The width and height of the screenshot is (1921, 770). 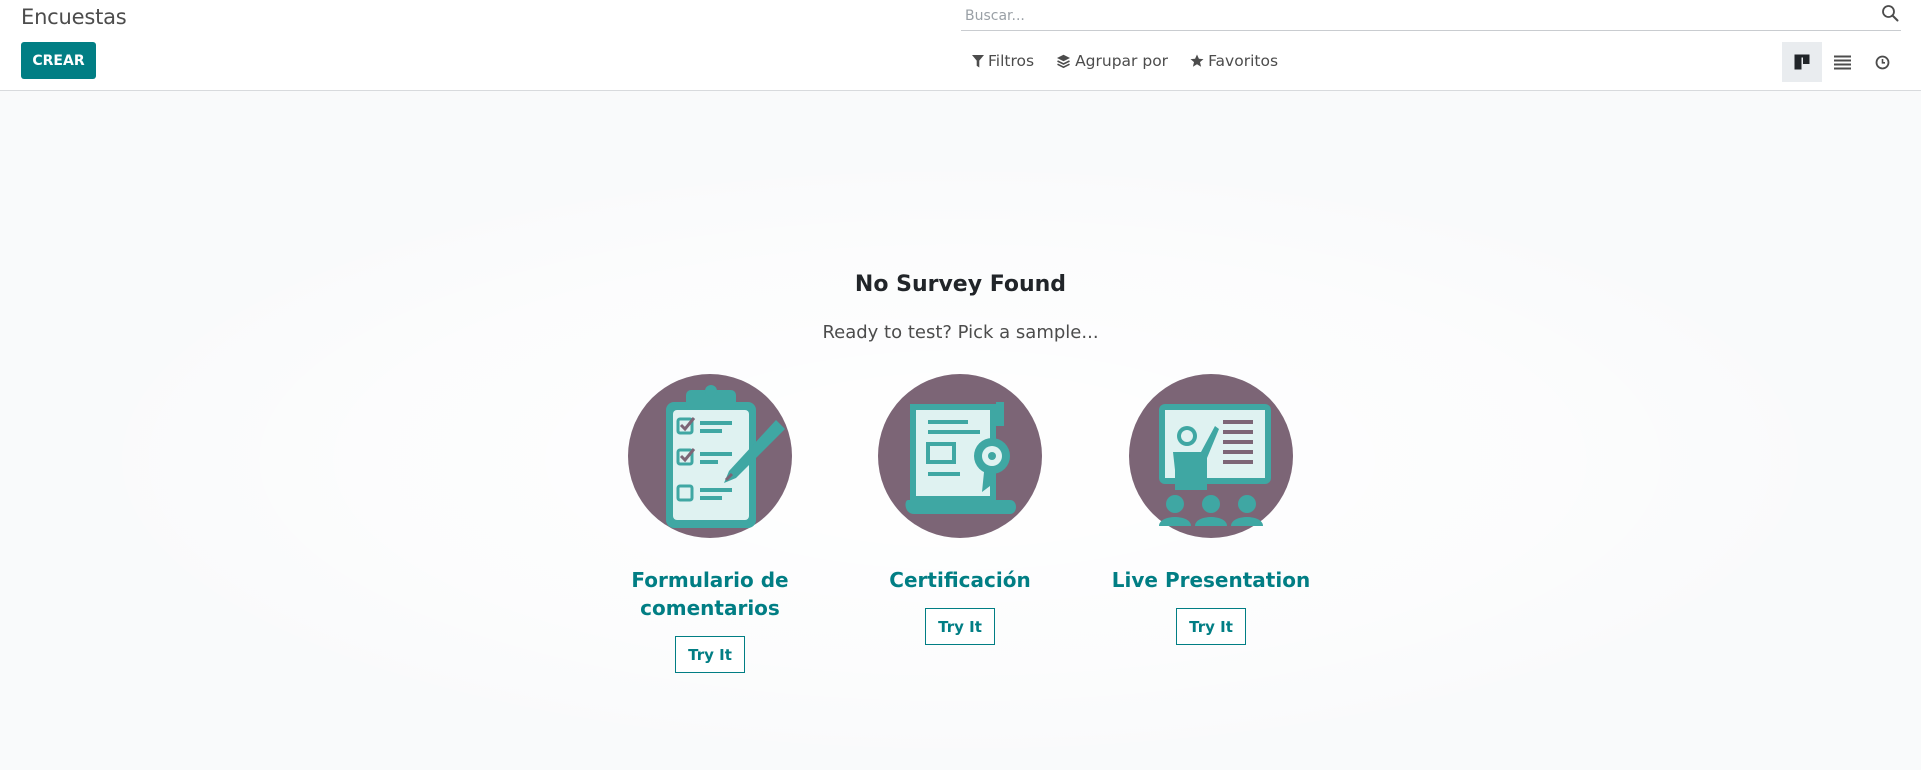 I want to click on create-button: CREAR, so click(x=58, y=60).